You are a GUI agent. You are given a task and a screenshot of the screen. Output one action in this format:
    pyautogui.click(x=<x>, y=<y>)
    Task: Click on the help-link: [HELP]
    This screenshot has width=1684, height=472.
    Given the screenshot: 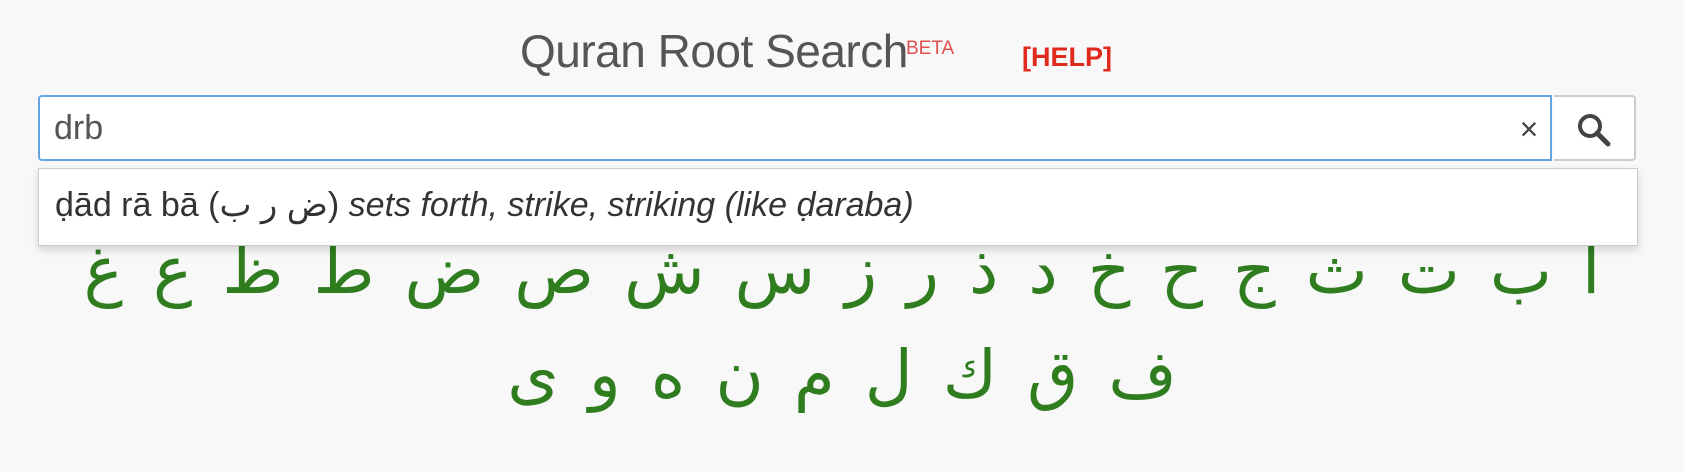 What is the action you would take?
    pyautogui.click(x=1067, y=57)
    